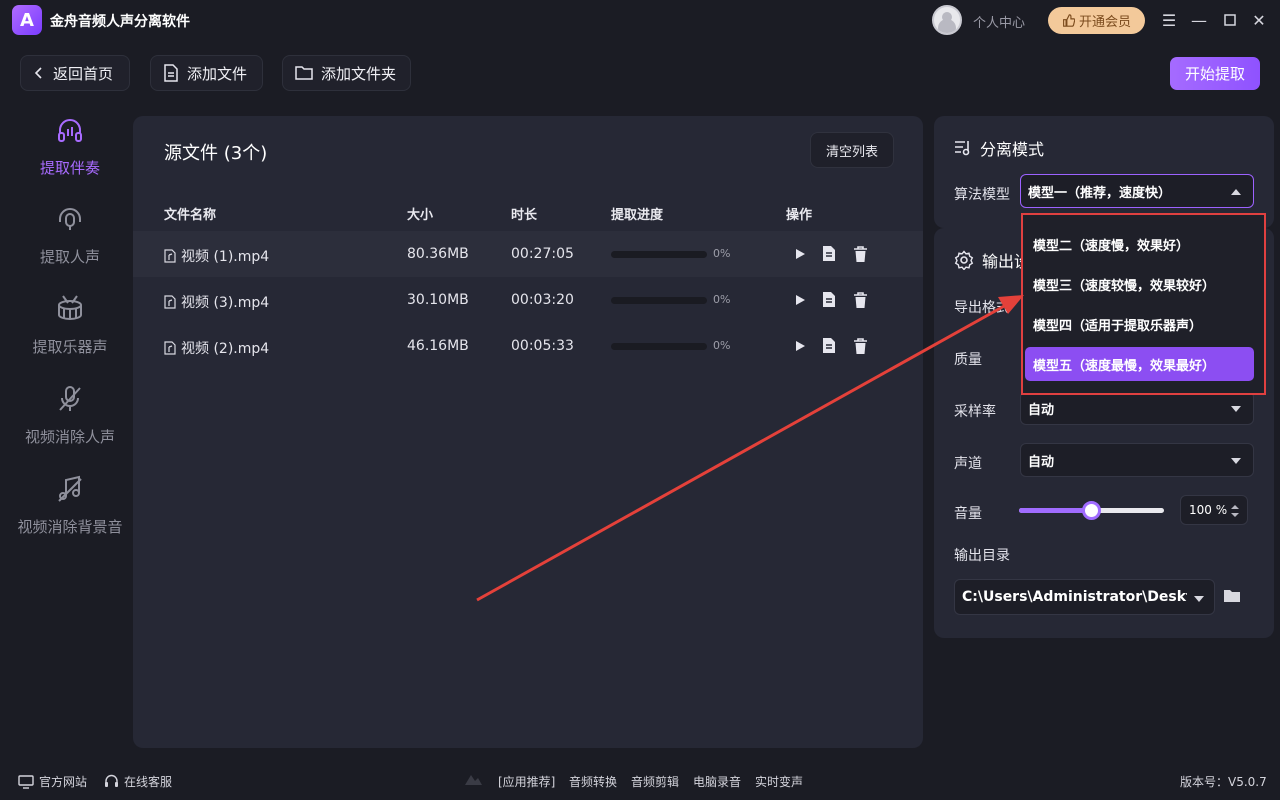 The width and height of the screenshot is (1280, 800). What do you see at coordinates (216, 302) in the screenshot?
I see `file-name-cell: 视频 (3).mp4` at bounding box center [216, 302].